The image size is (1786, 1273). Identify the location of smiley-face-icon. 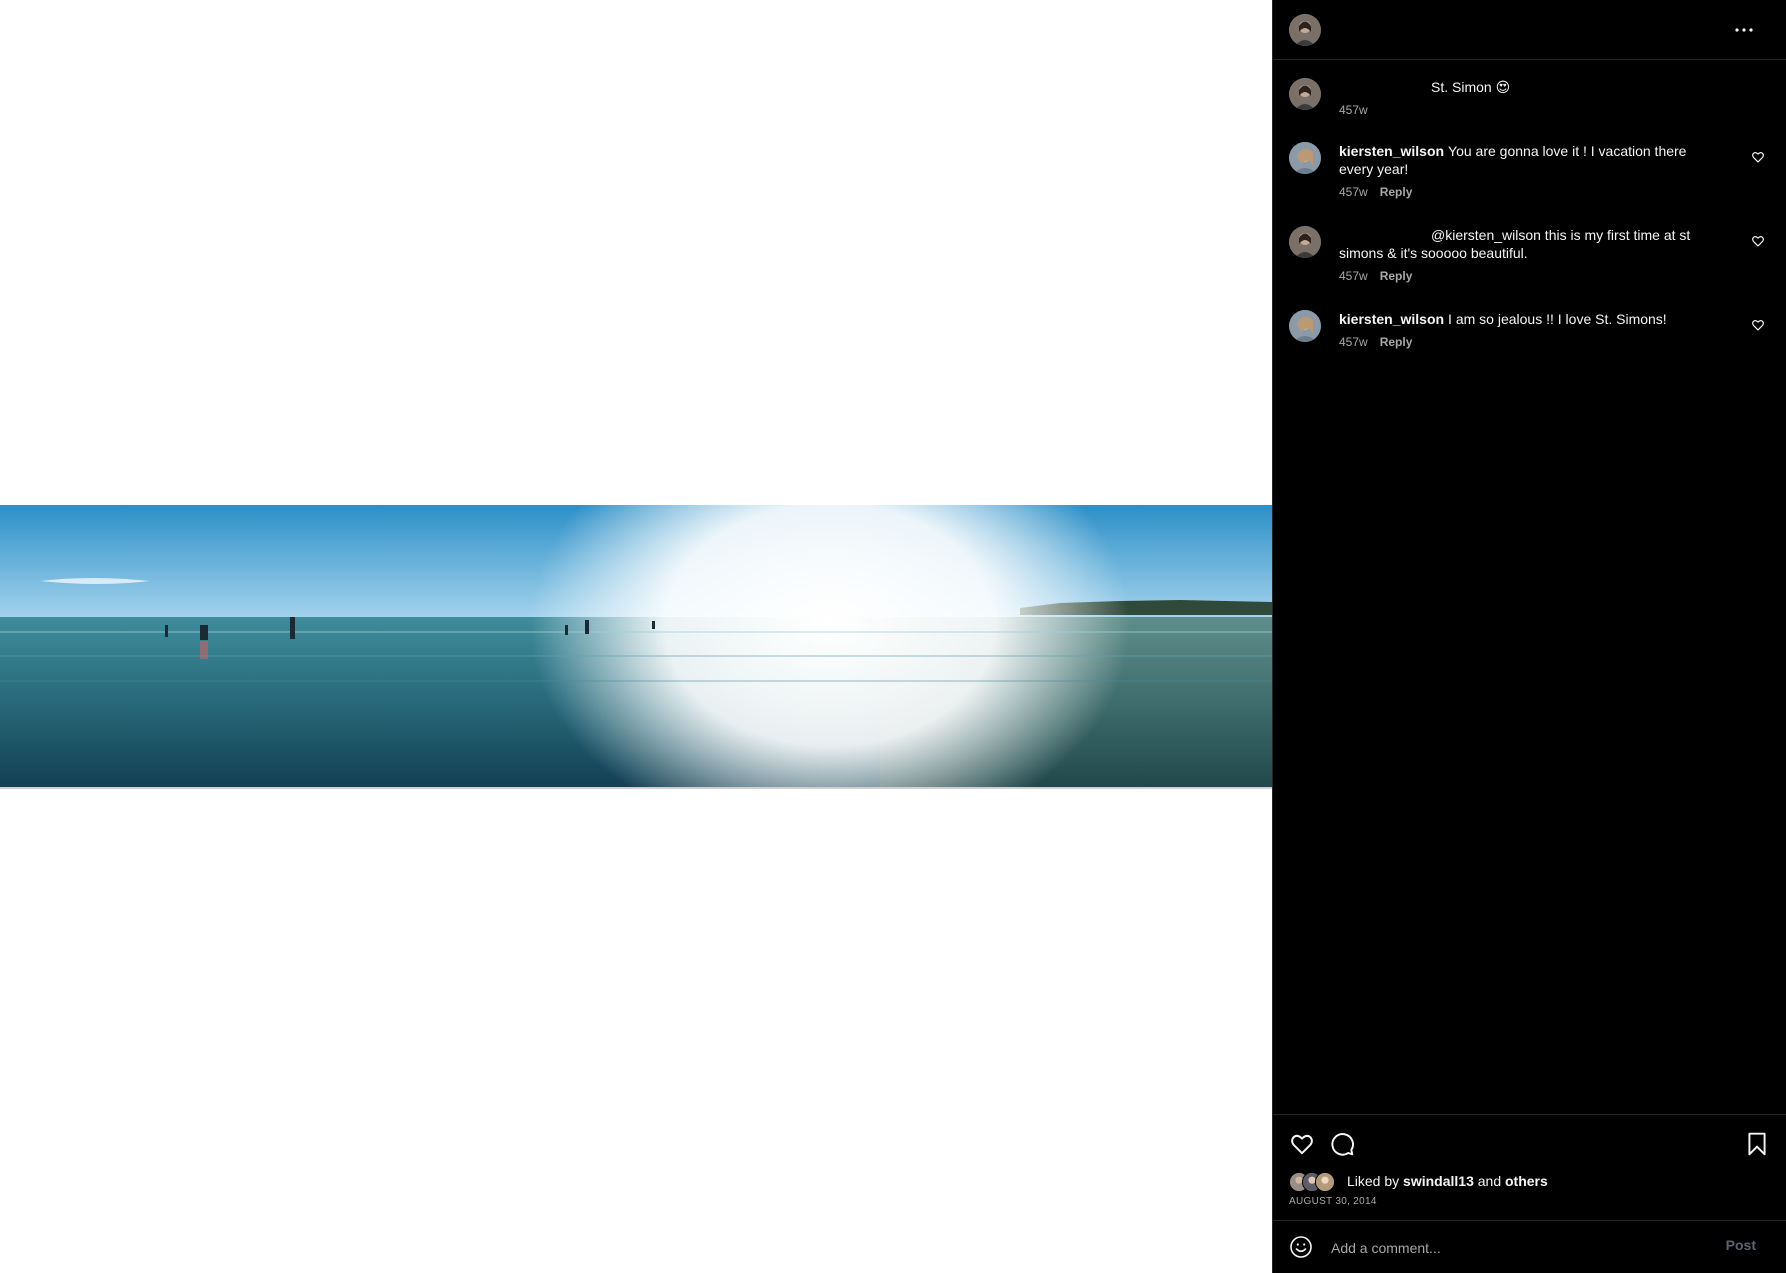
(1301, 1247).